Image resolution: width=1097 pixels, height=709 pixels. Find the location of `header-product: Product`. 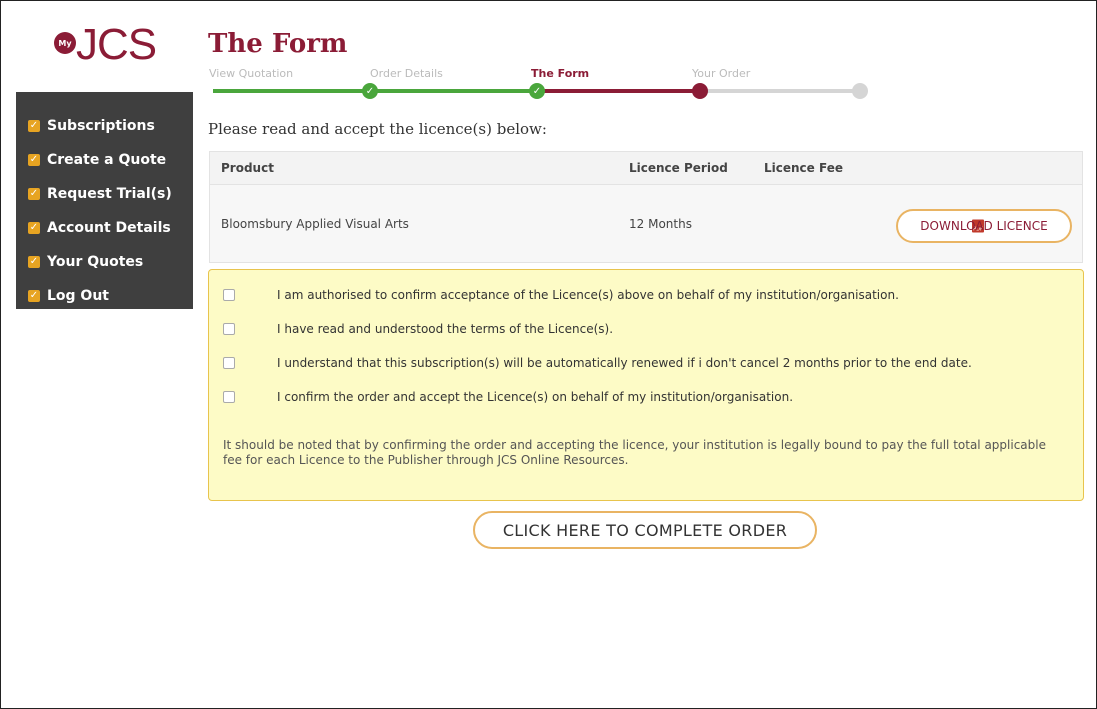

header-product: Product is located at coordinates (247, 168).